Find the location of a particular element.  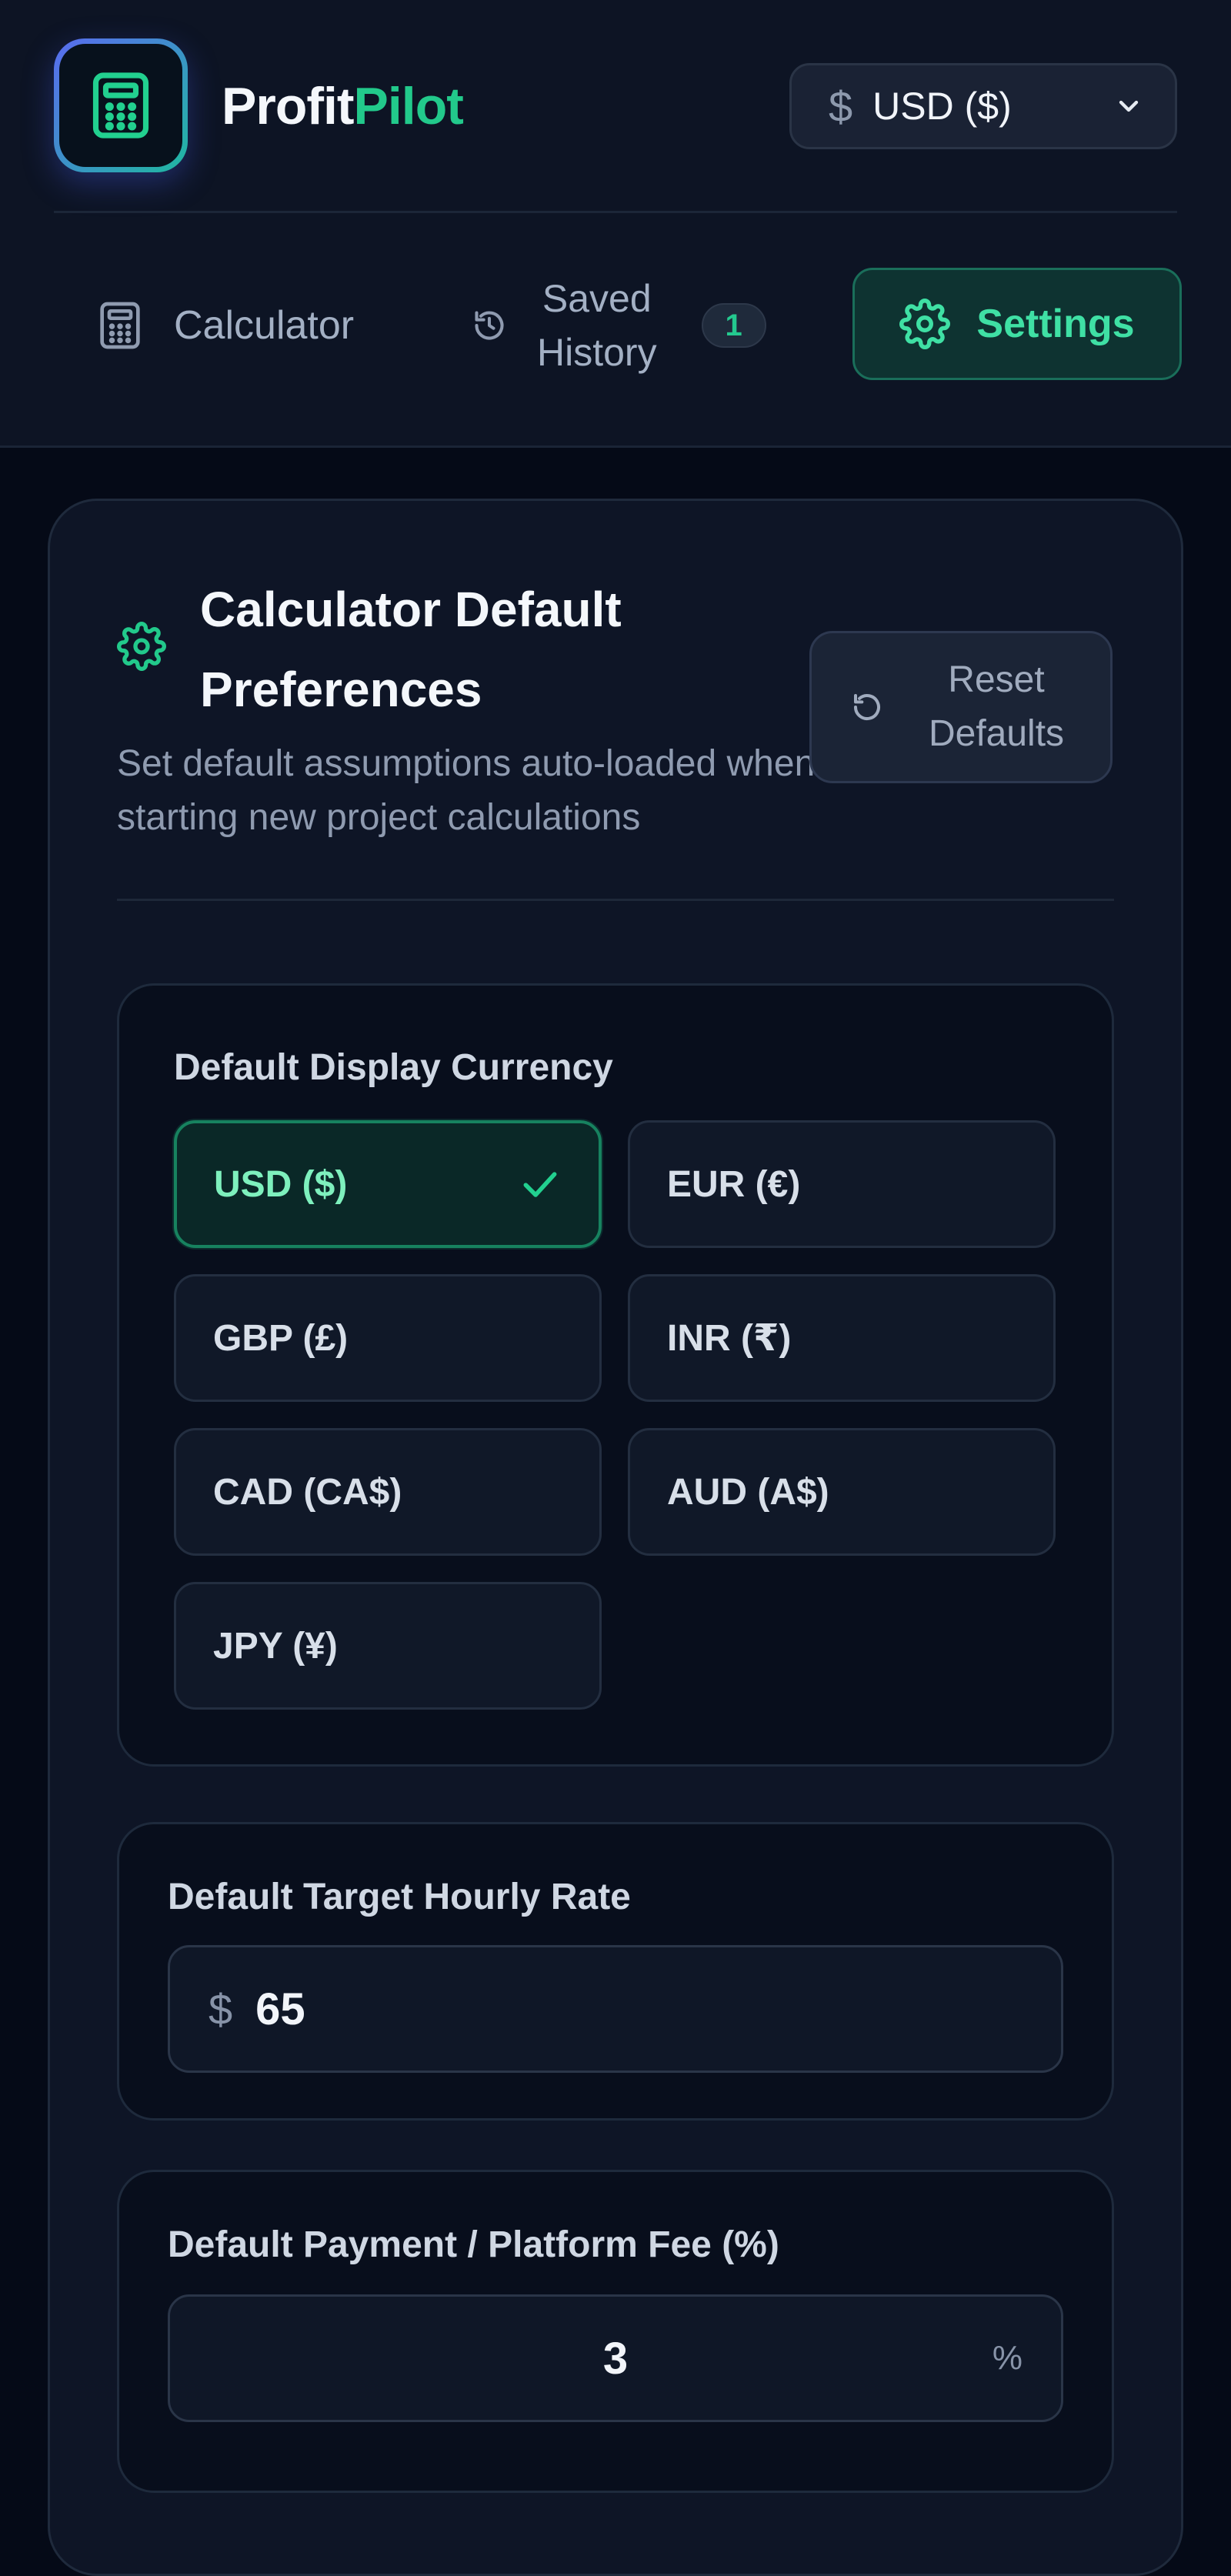

currency-option-aud: AUD (A$) is located at coordinates (842, 1492).